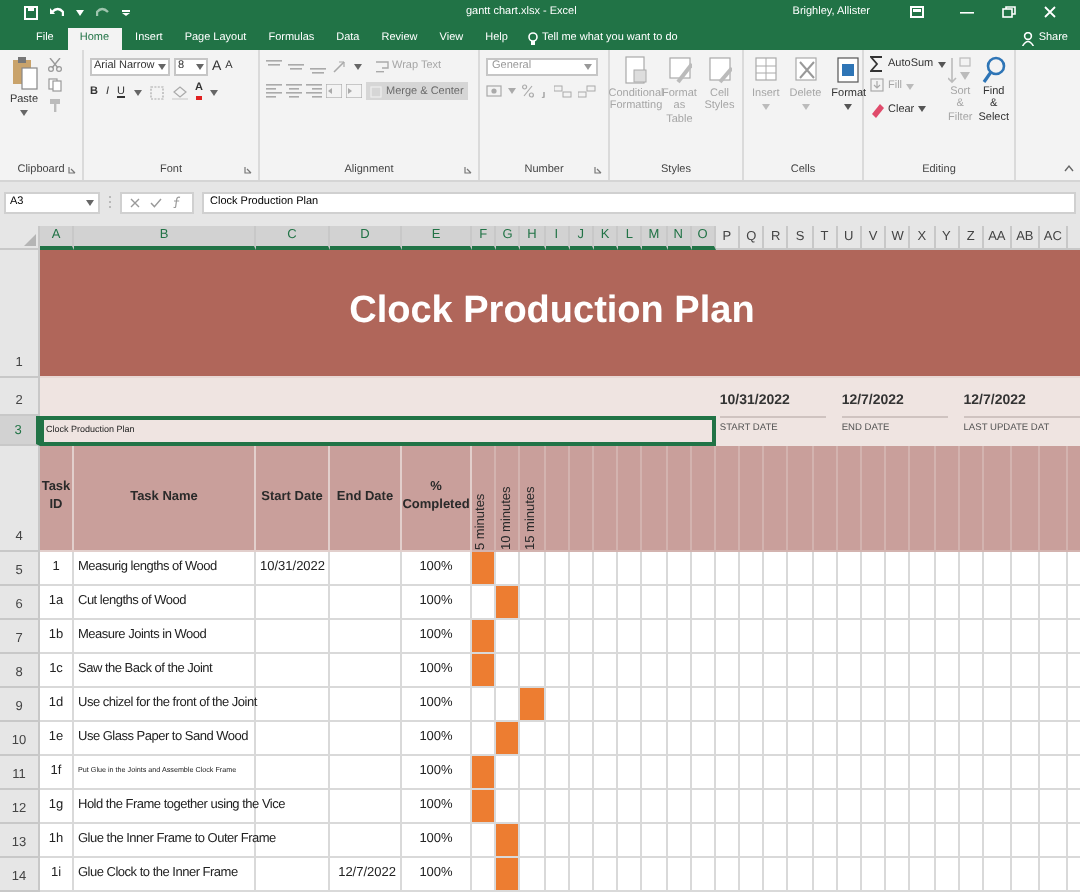  What do you see at coordinates (135, 202) in the screenshot?
I see `cancel-icon` at bounding box center [135, 202].